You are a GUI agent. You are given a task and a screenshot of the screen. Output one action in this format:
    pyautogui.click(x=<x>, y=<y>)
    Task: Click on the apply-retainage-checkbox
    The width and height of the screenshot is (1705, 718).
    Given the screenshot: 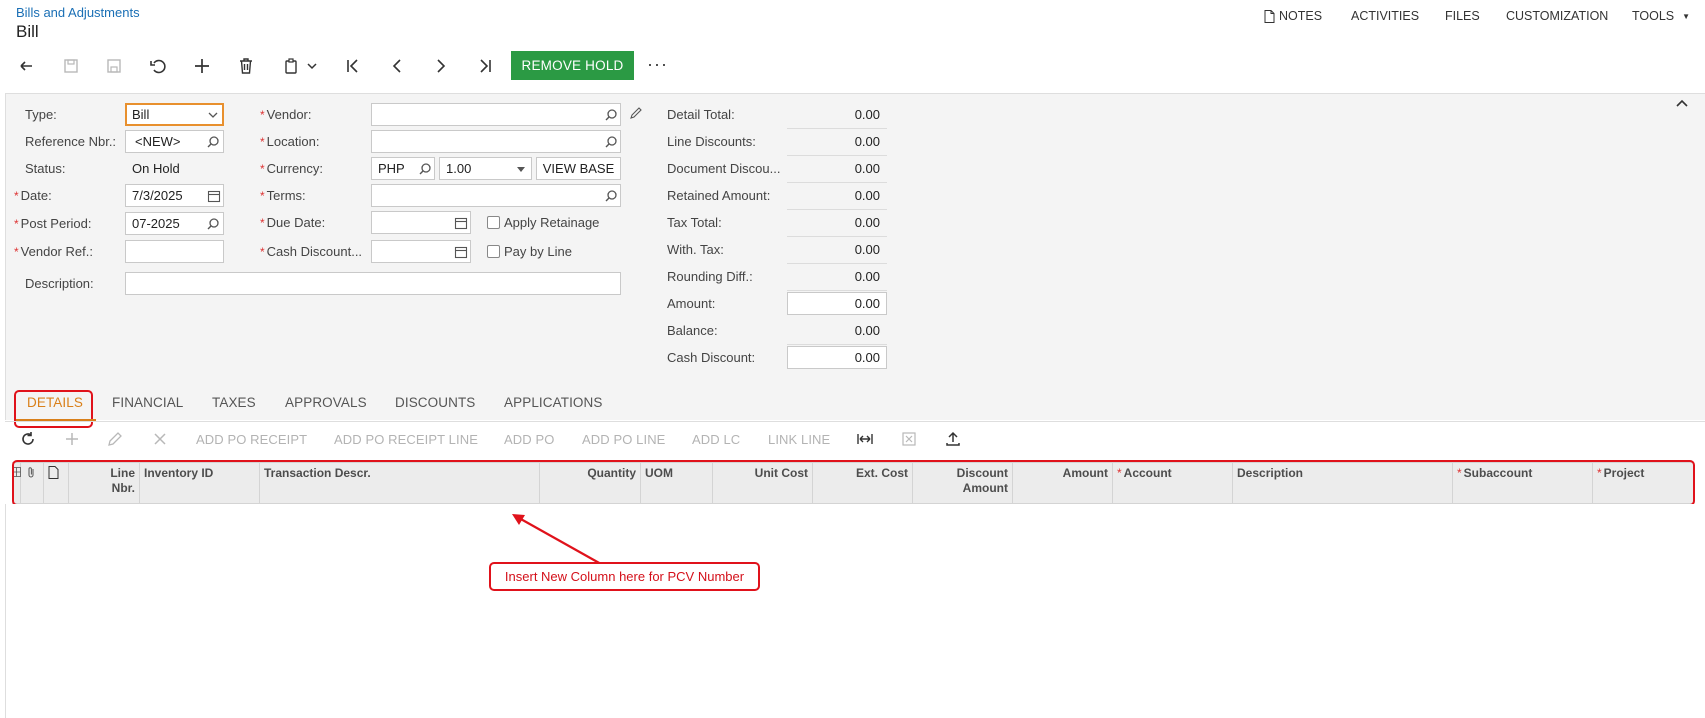 What is the action you would take?
    pyautogui.click(x=493, y=222)
    